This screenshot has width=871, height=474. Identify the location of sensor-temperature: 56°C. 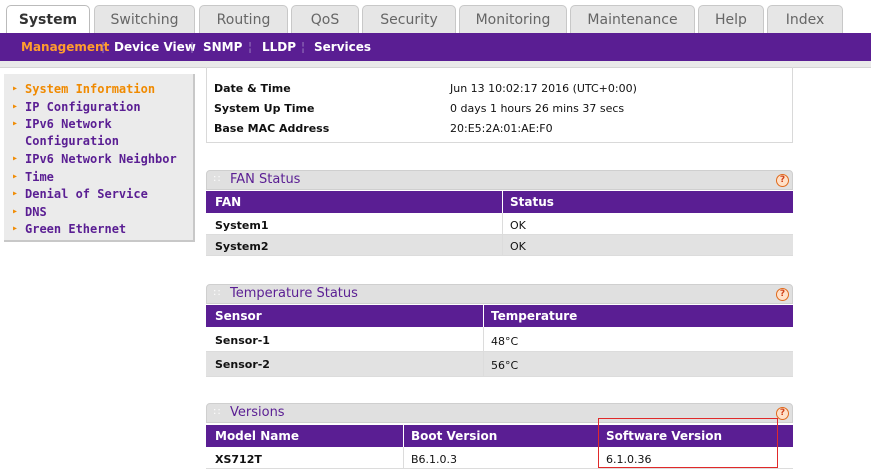
(505, 365).